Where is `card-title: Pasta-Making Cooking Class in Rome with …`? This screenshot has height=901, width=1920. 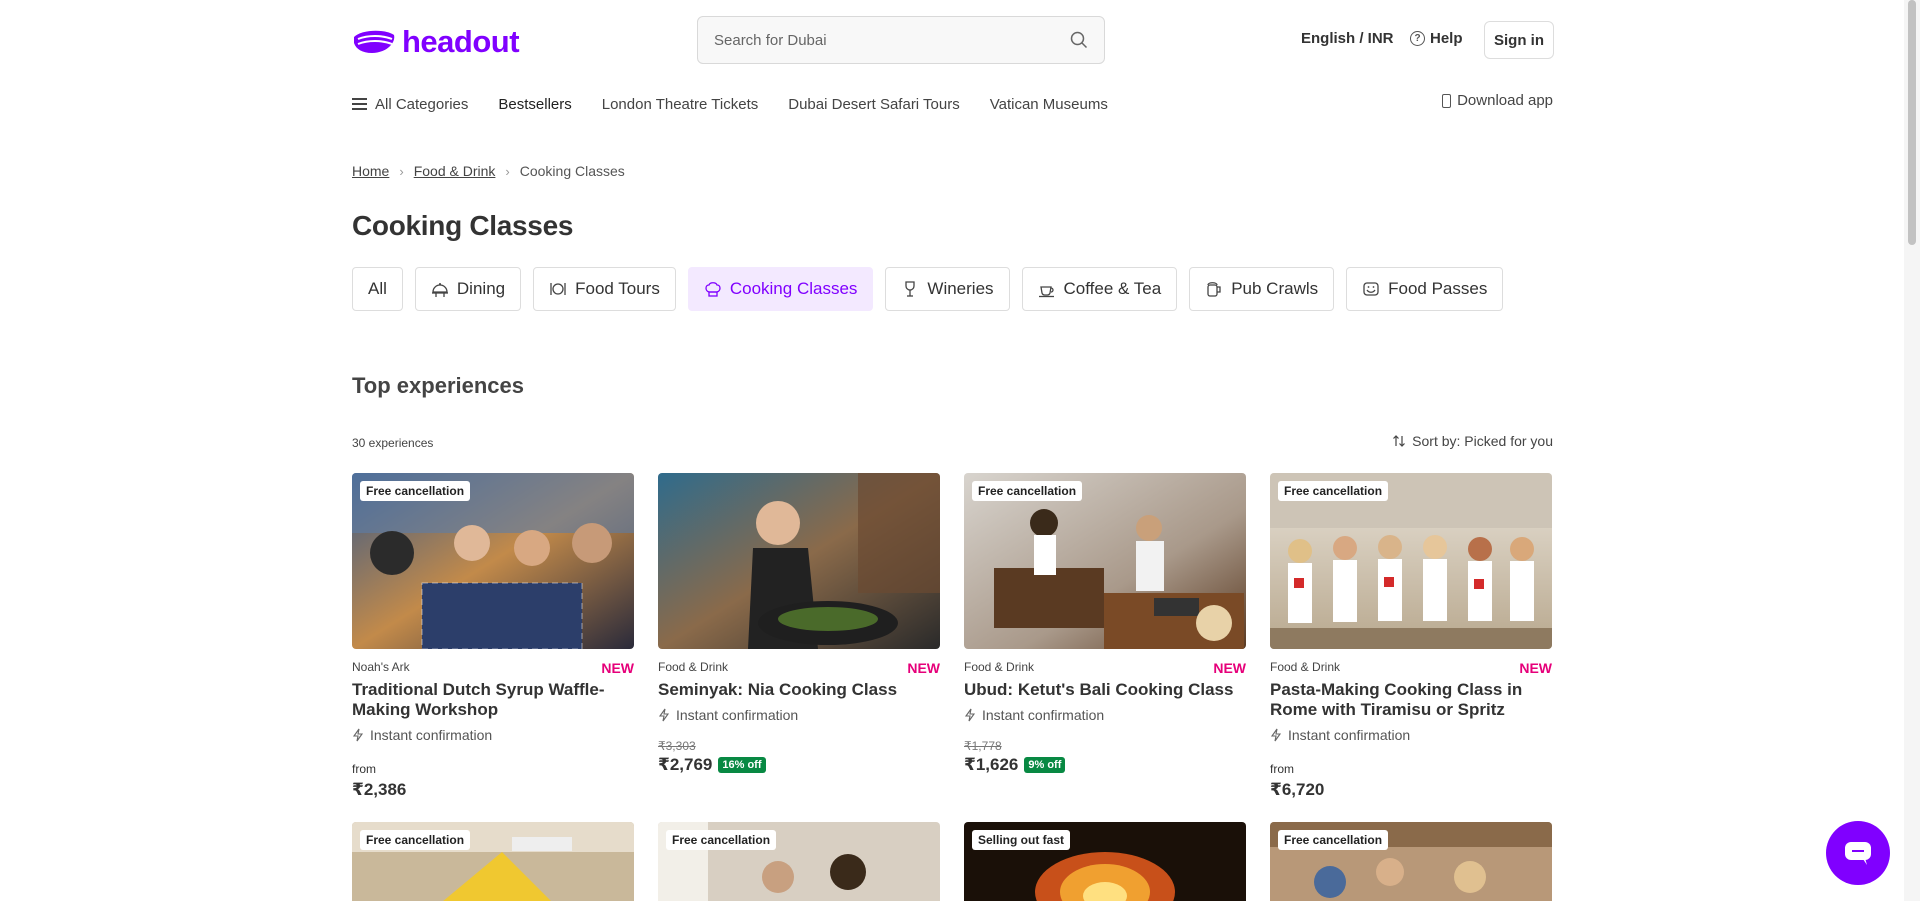
card-title: Pasta-Making Cooking Class in Rome with … is located at coordinates (1411, 700).